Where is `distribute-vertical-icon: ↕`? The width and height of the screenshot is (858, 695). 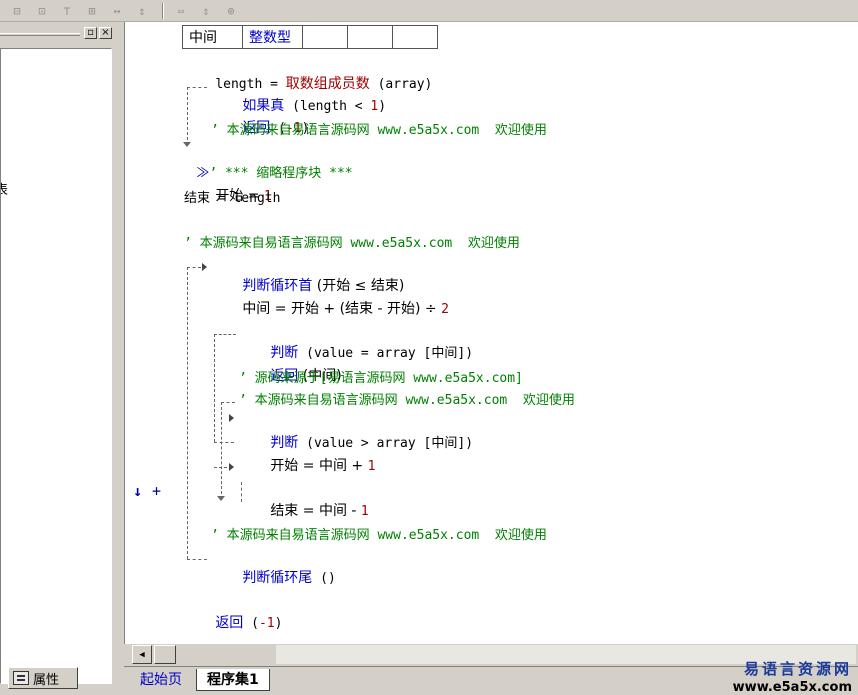 distribute-vertical-icon: ↕ is located at coordinates (142, 11).